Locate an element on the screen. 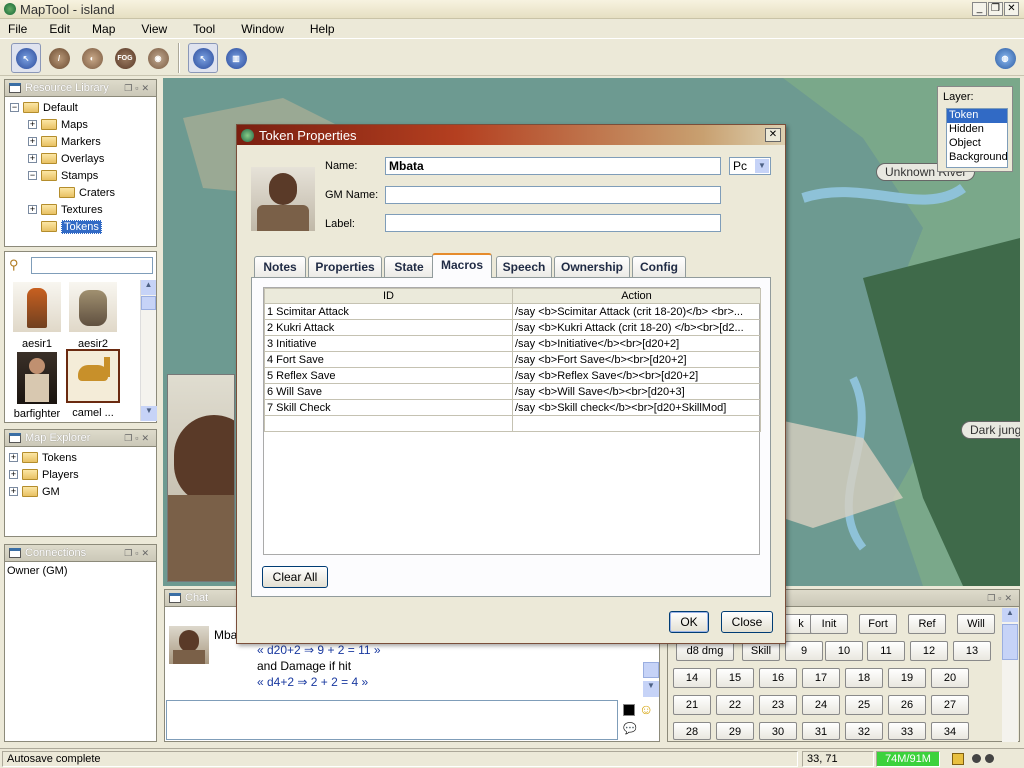 Image resolution: width=1024 pixels, height=768 pixels. macro-button-fort: Fort is located at coordinates (878, 624).